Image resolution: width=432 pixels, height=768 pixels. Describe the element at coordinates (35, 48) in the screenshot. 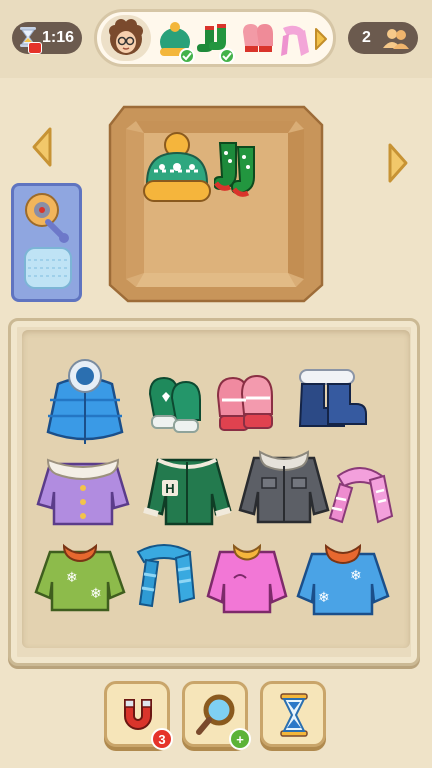

I see `record-icon` at that location.